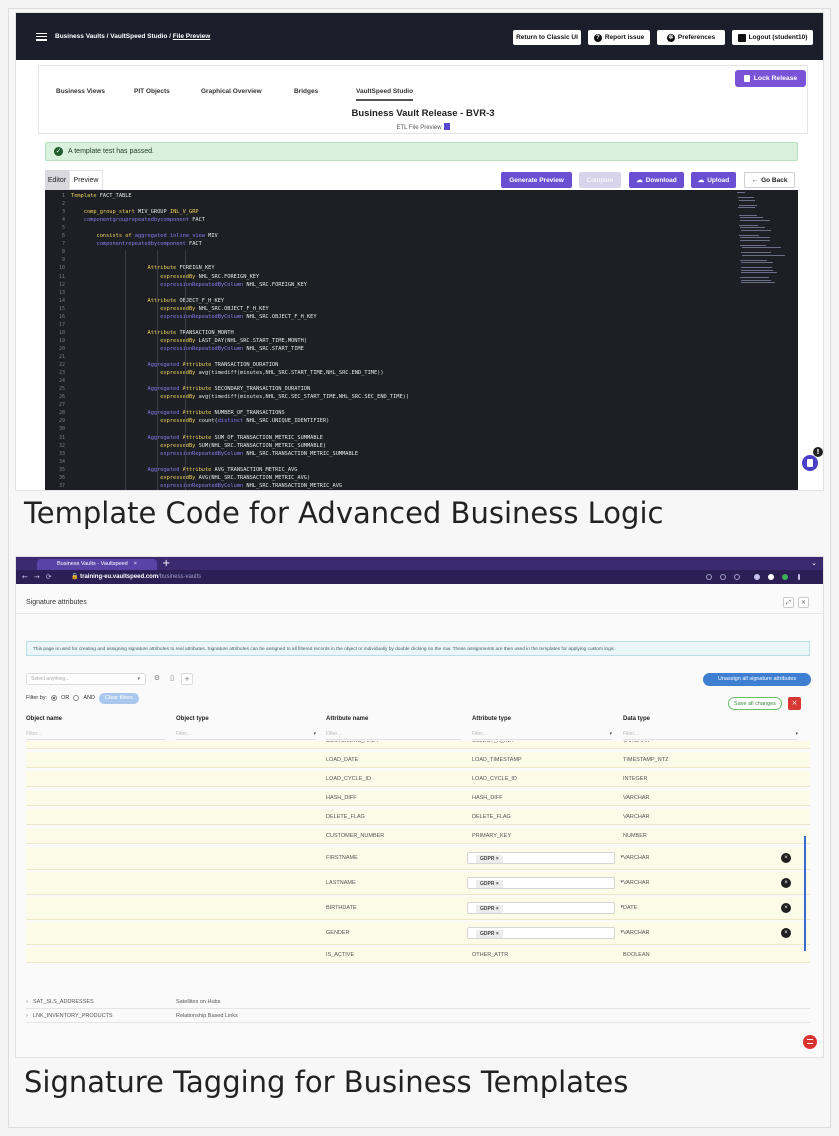 The image size is (839, 1136). I want to click on puzzle-icon, so click(771, 577).